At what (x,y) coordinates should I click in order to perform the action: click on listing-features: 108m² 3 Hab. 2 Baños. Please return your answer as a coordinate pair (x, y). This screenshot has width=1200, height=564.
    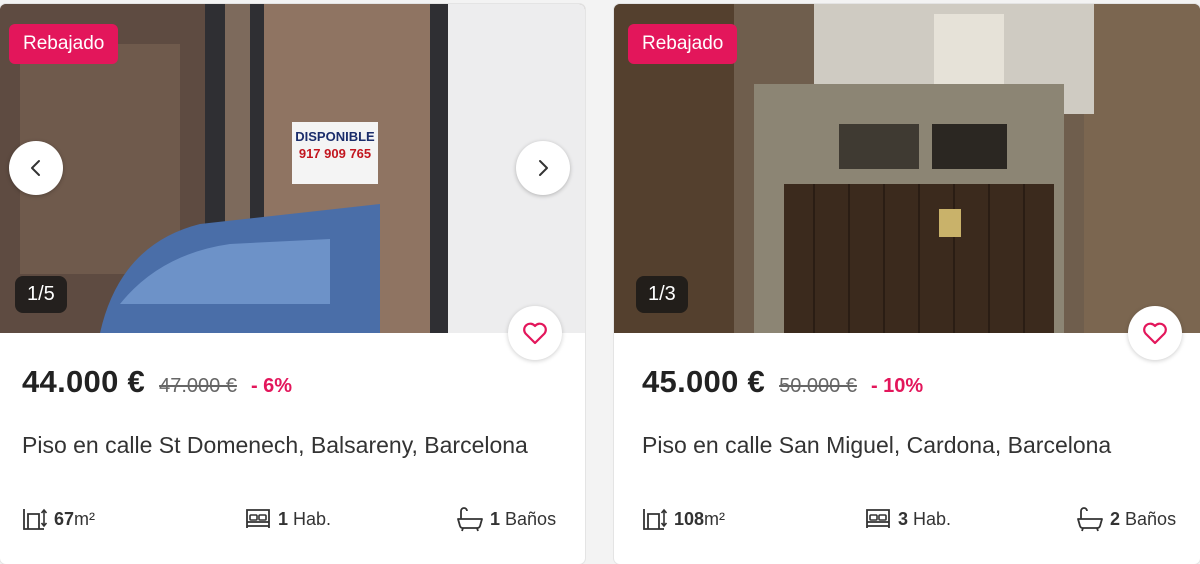
    Looking at the image, I should click on (909, 521).